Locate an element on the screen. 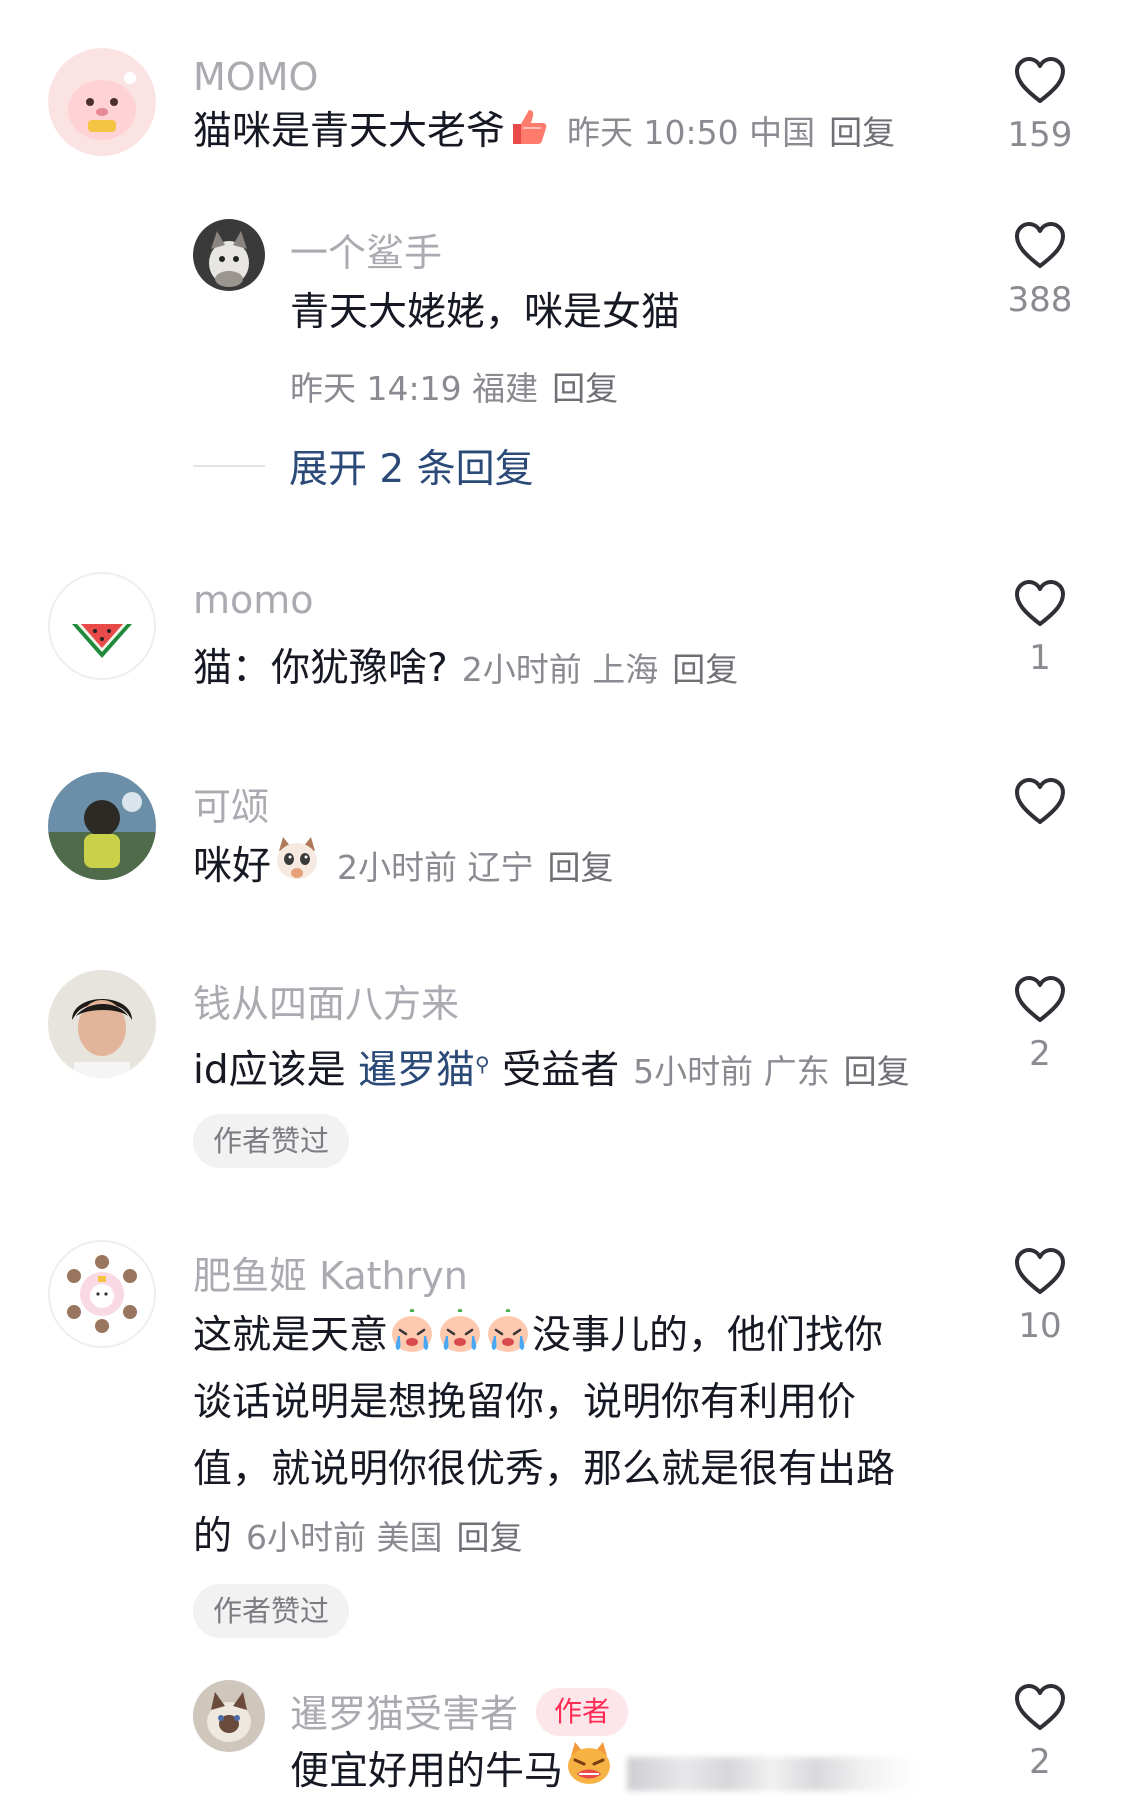 Image resolution: width=1125 pixels, height=1805 pixels. comment-text: id应该是 暹罗猫⚲ 受益者 5小时前 广东 回复 is located at coordinates (551, 1068).